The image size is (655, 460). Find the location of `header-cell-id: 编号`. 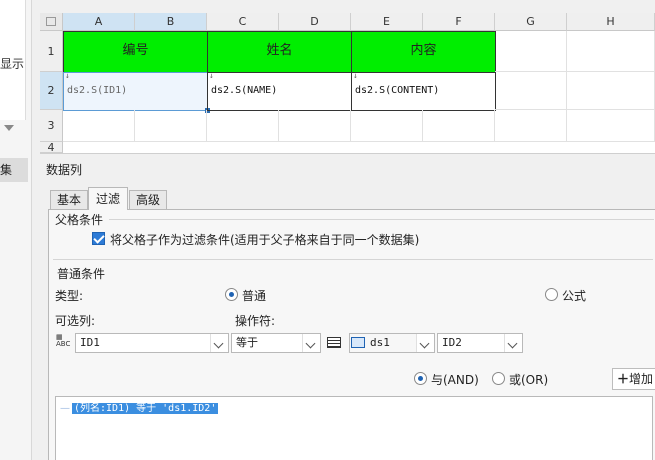

header-cell-id: 编号 is located at coordinates (135, 52).